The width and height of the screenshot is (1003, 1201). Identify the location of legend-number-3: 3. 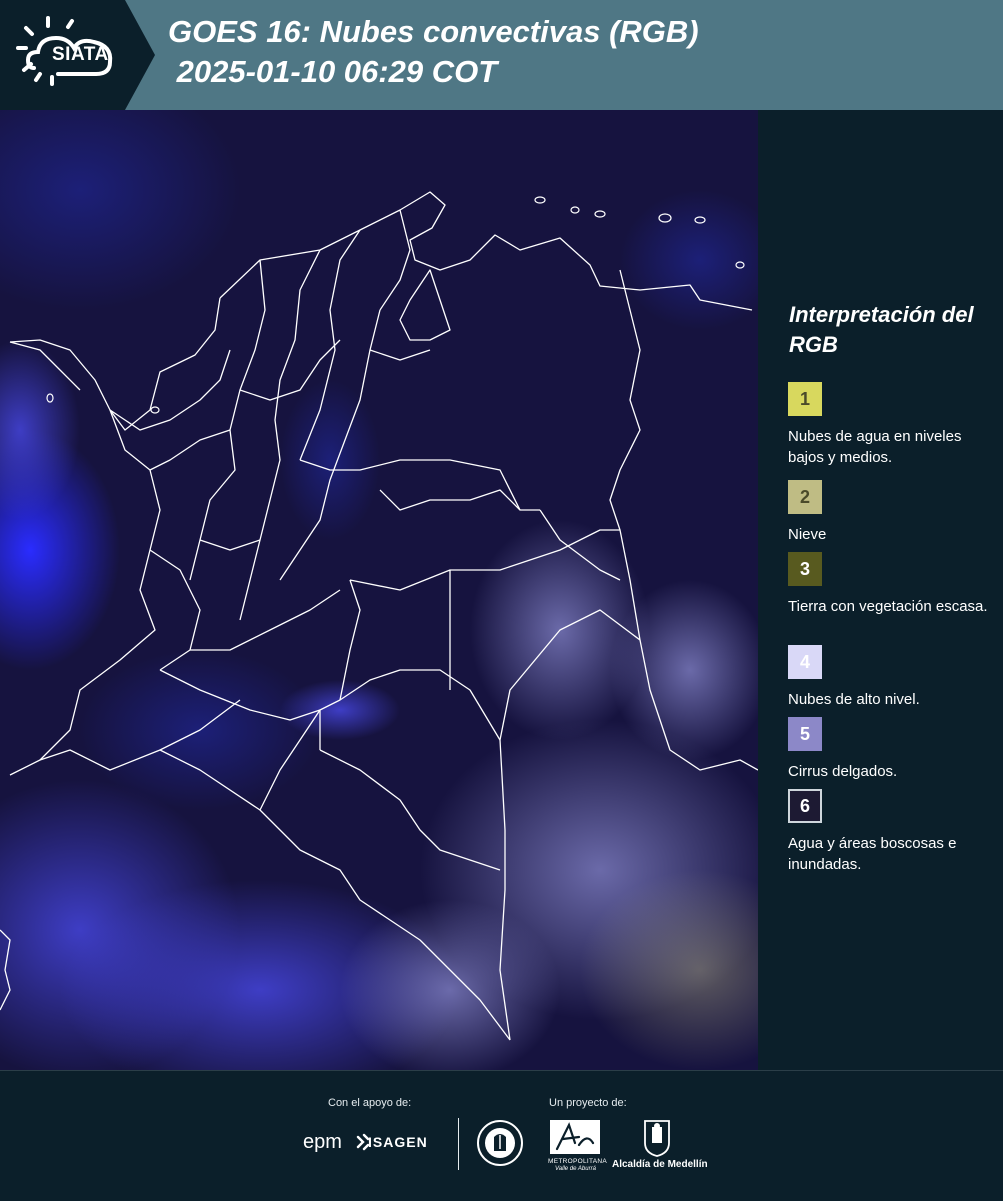
(804, 568).